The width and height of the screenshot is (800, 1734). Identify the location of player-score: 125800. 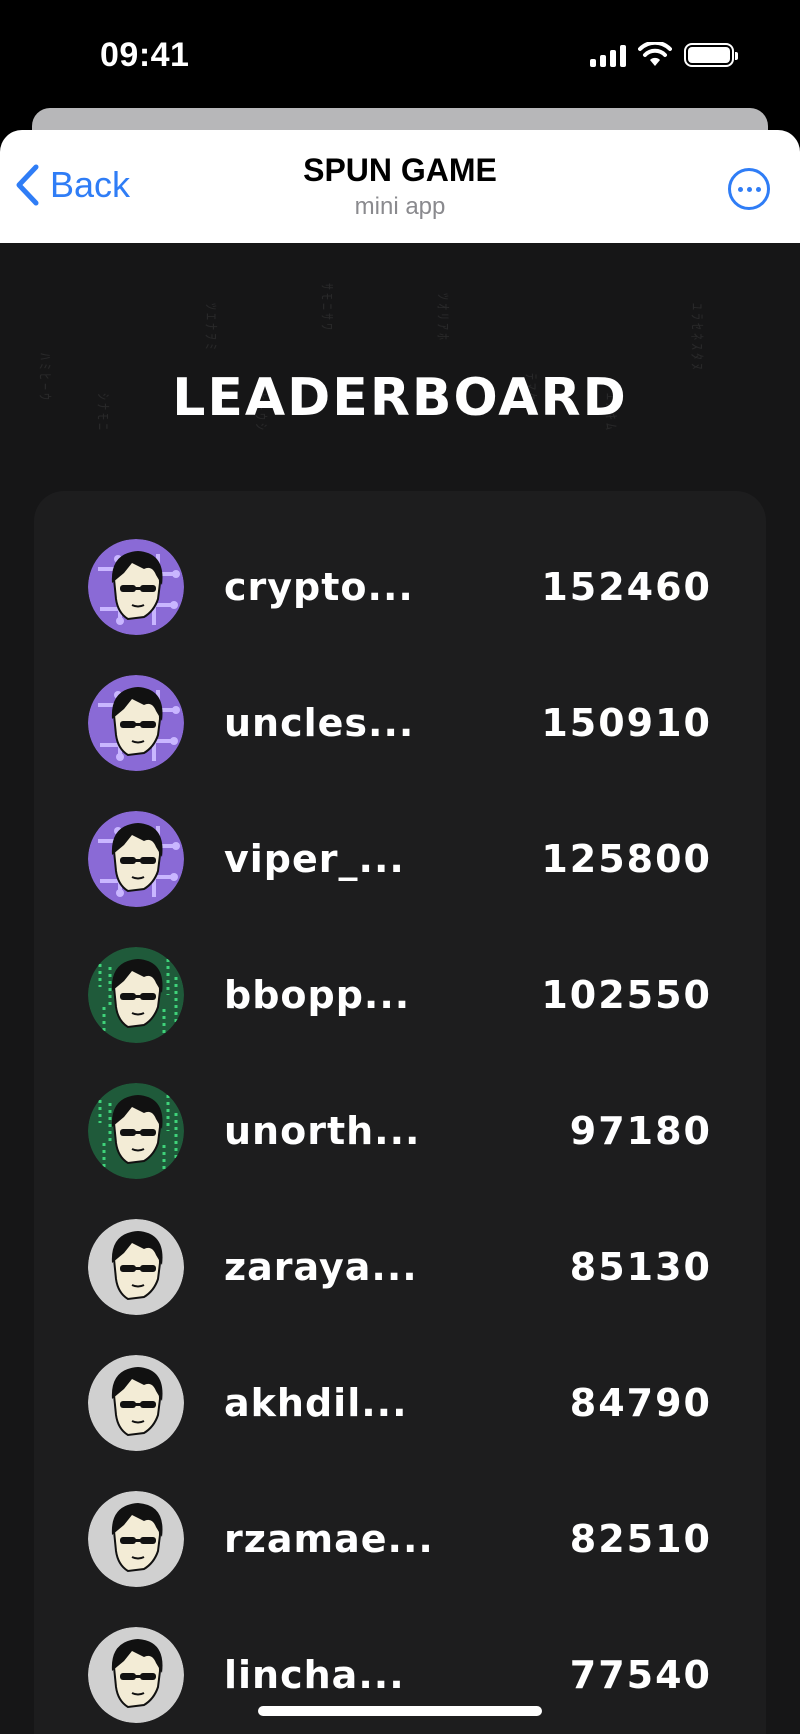
(626, 859).